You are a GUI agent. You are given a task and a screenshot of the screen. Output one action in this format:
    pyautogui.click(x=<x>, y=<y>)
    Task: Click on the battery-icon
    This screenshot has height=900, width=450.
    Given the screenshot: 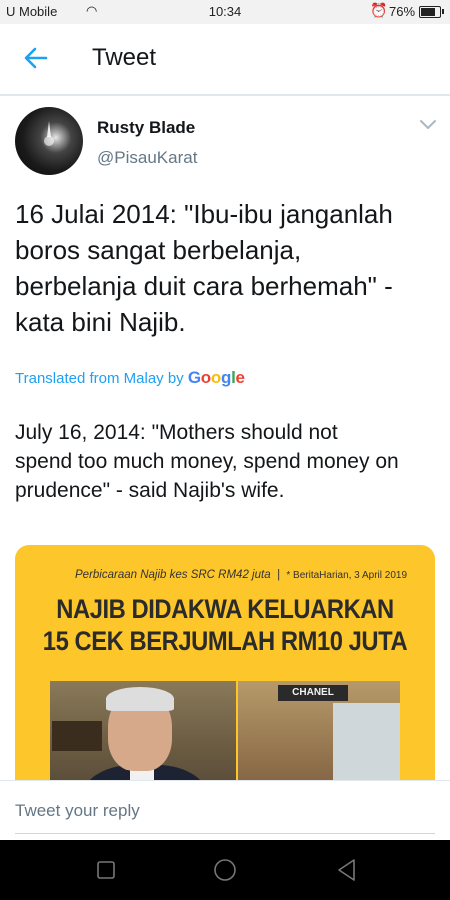 What is the action you would take?
    pyautogui.click(x=431, y=12)
    